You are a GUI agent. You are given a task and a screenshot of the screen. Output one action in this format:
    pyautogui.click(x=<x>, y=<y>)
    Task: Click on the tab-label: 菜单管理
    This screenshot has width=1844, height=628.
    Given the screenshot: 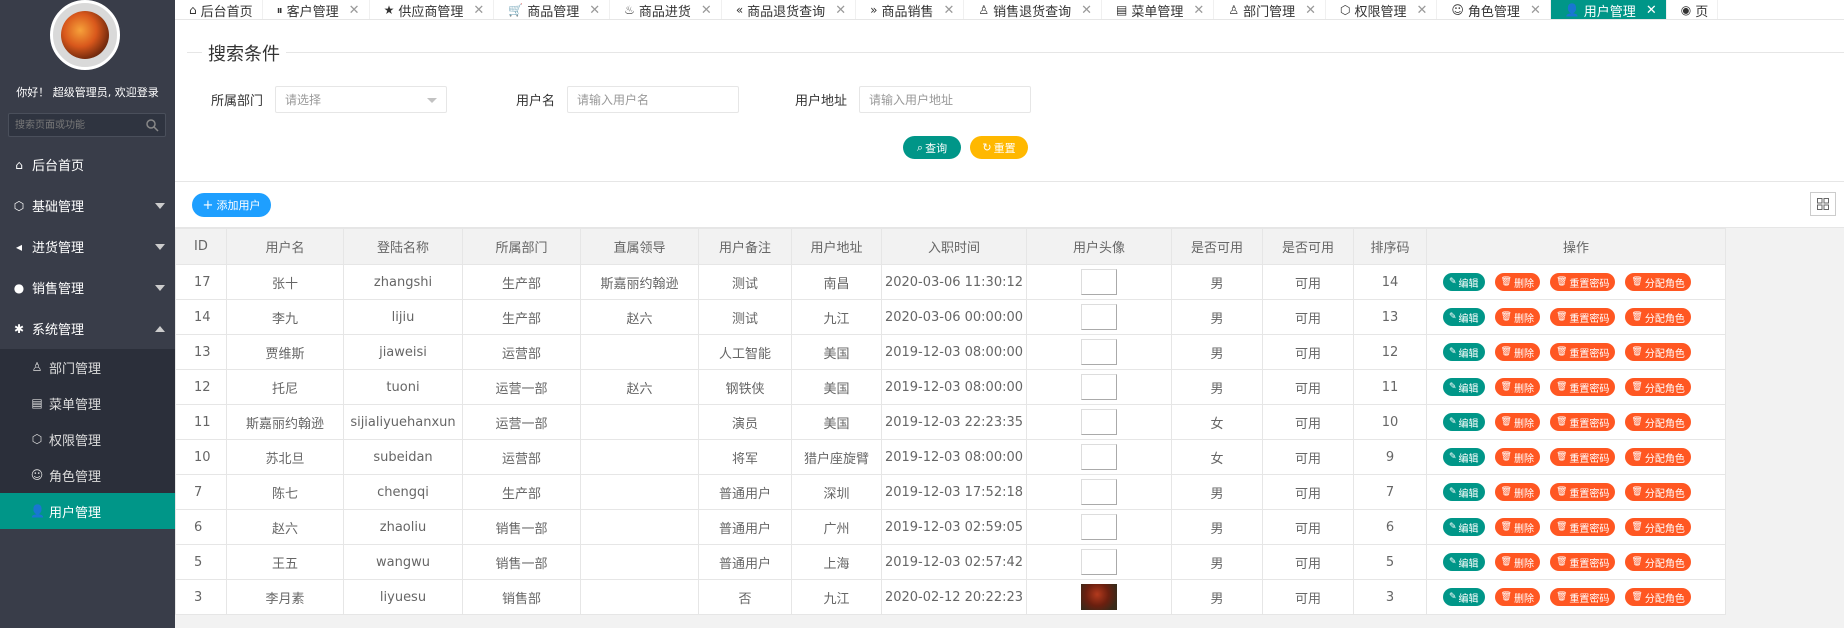 What is the action you would take?
    pyautogui.click(x=1157, y=12)
    